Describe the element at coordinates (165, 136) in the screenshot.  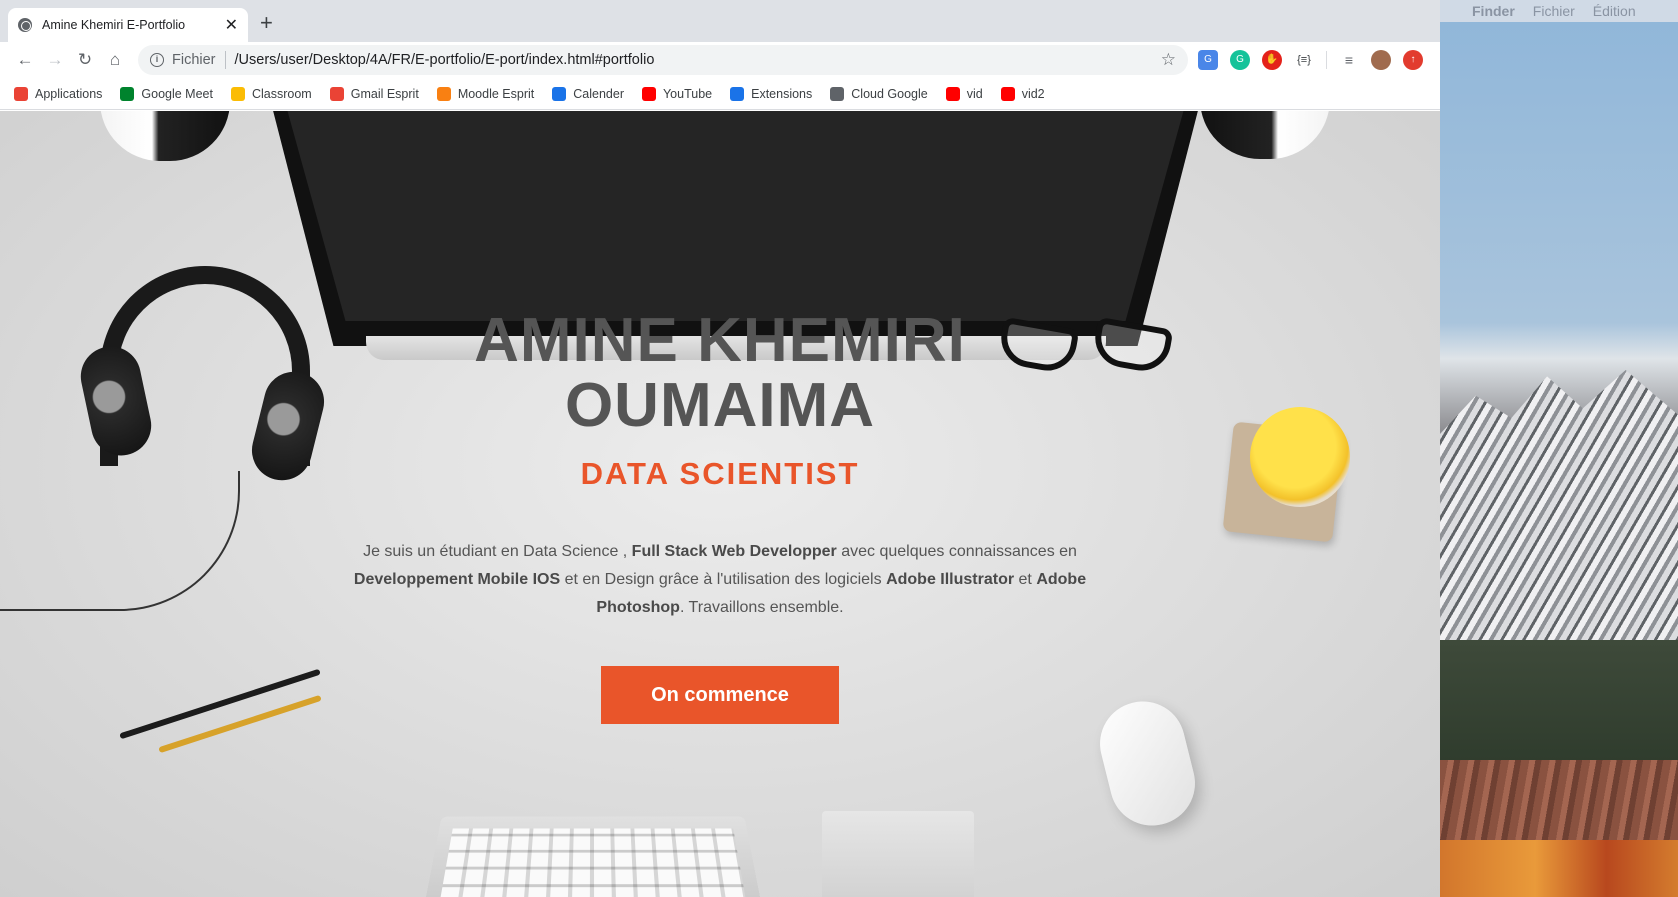
I see `speaker-left-image` at that location.